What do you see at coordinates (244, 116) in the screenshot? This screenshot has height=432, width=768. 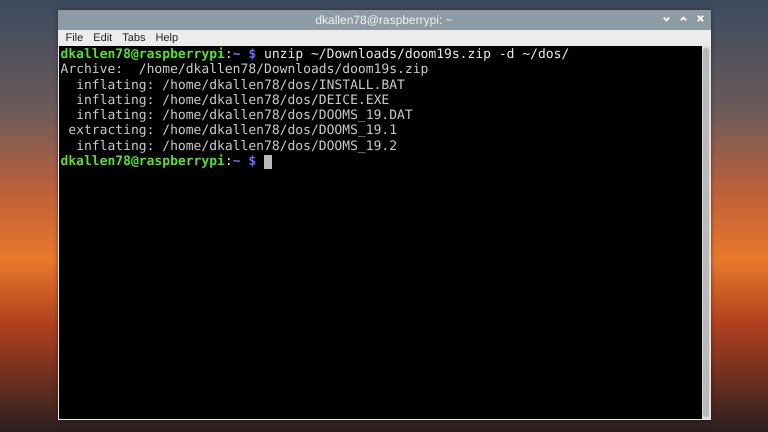 I see `output-line: inflating: /home/dkallen78/dos/DOOMS_19.DAT` at bounding box center [244, 116].